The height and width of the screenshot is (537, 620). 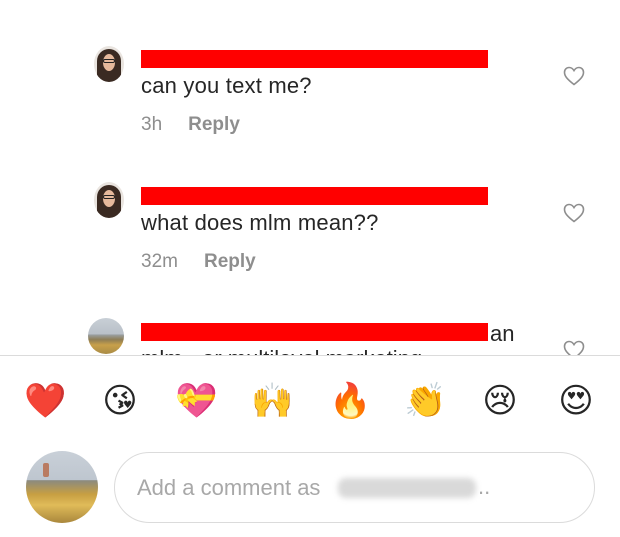 I want to click on comment-timestamp: 3h, so click(x=152, y=124).